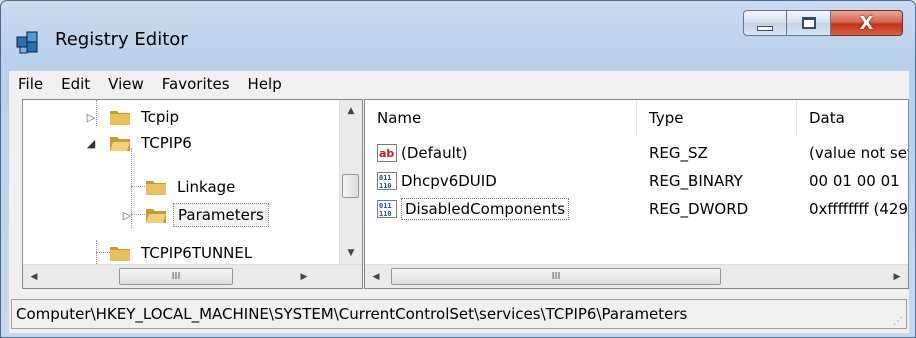 This screenshot has width=916, height=338. Describe the element at coordinates (221, 215) in the screenshot. I see `tree-item-label-selected: Parameters` at that location.